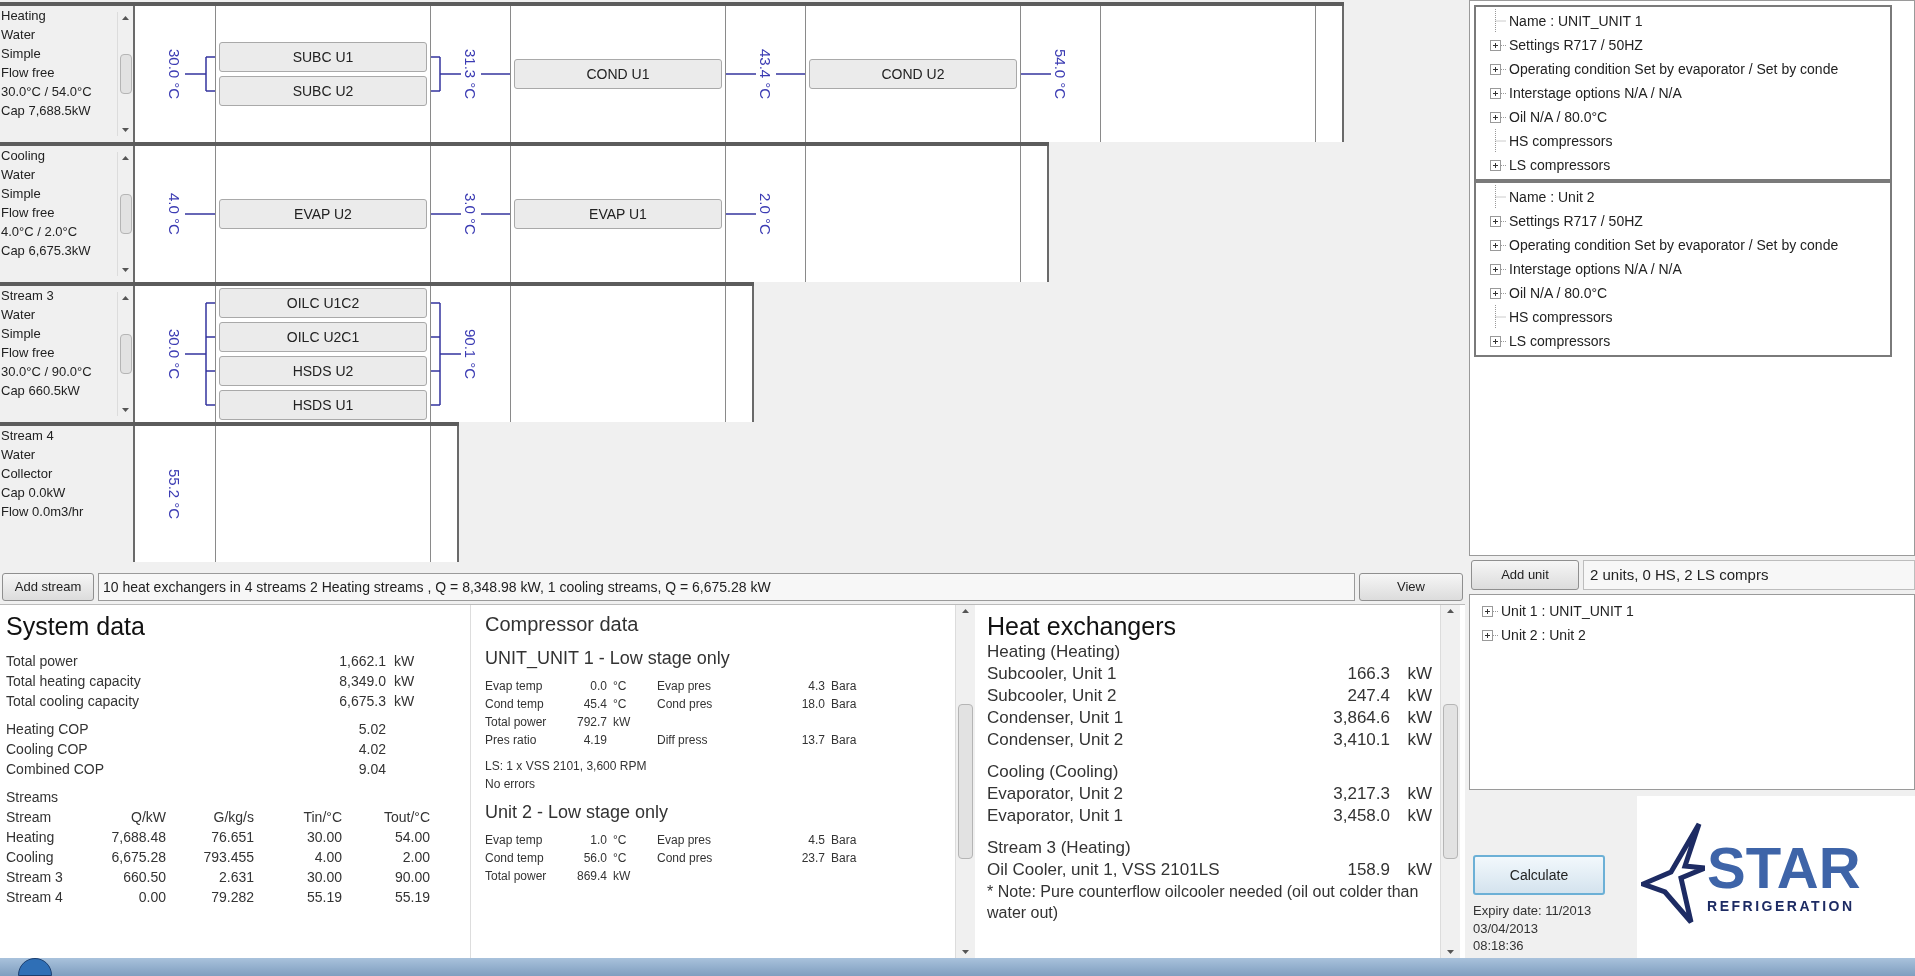  I want to click on exchanger-name: Condenser, Unit 1, so click(1056, 718).